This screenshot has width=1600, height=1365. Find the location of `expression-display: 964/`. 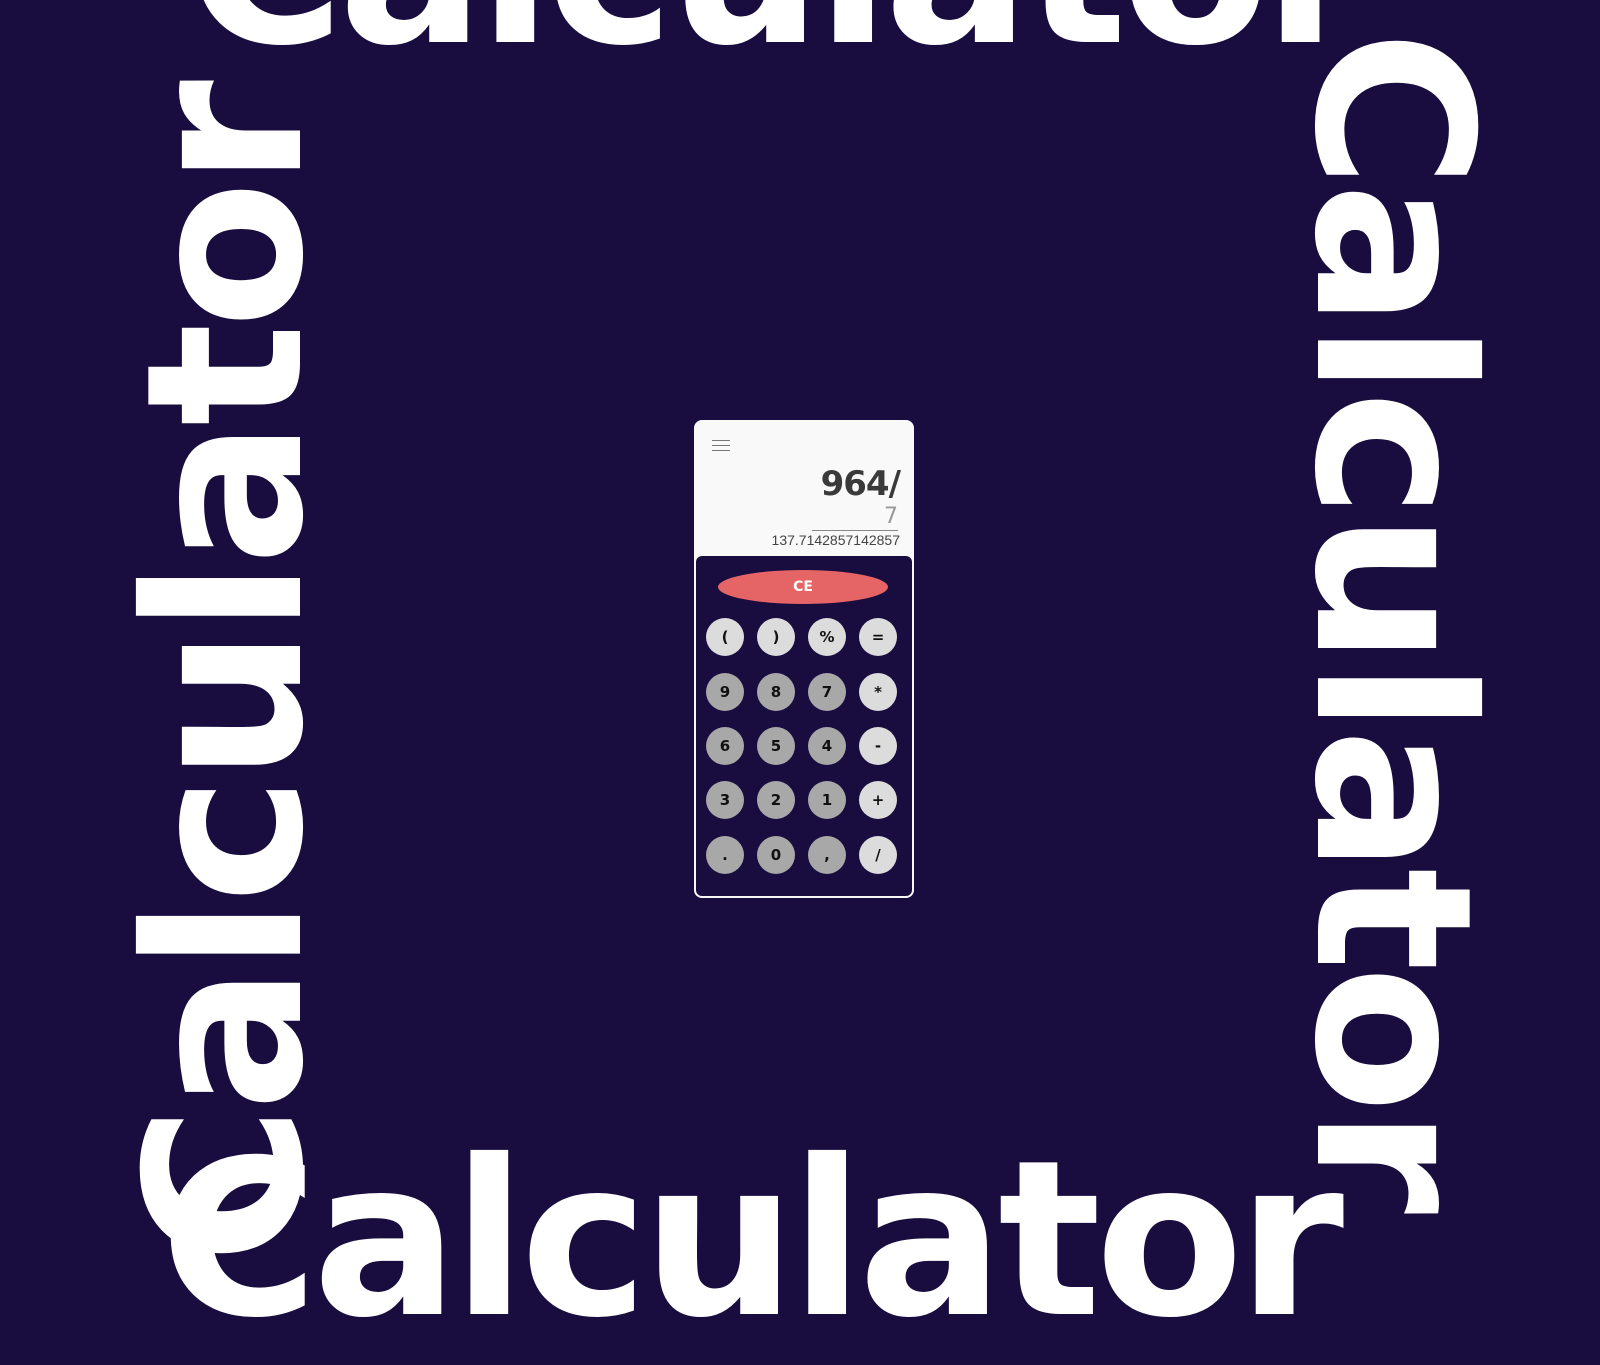

expression-display: 964/ is located at coordinates (860, 484).